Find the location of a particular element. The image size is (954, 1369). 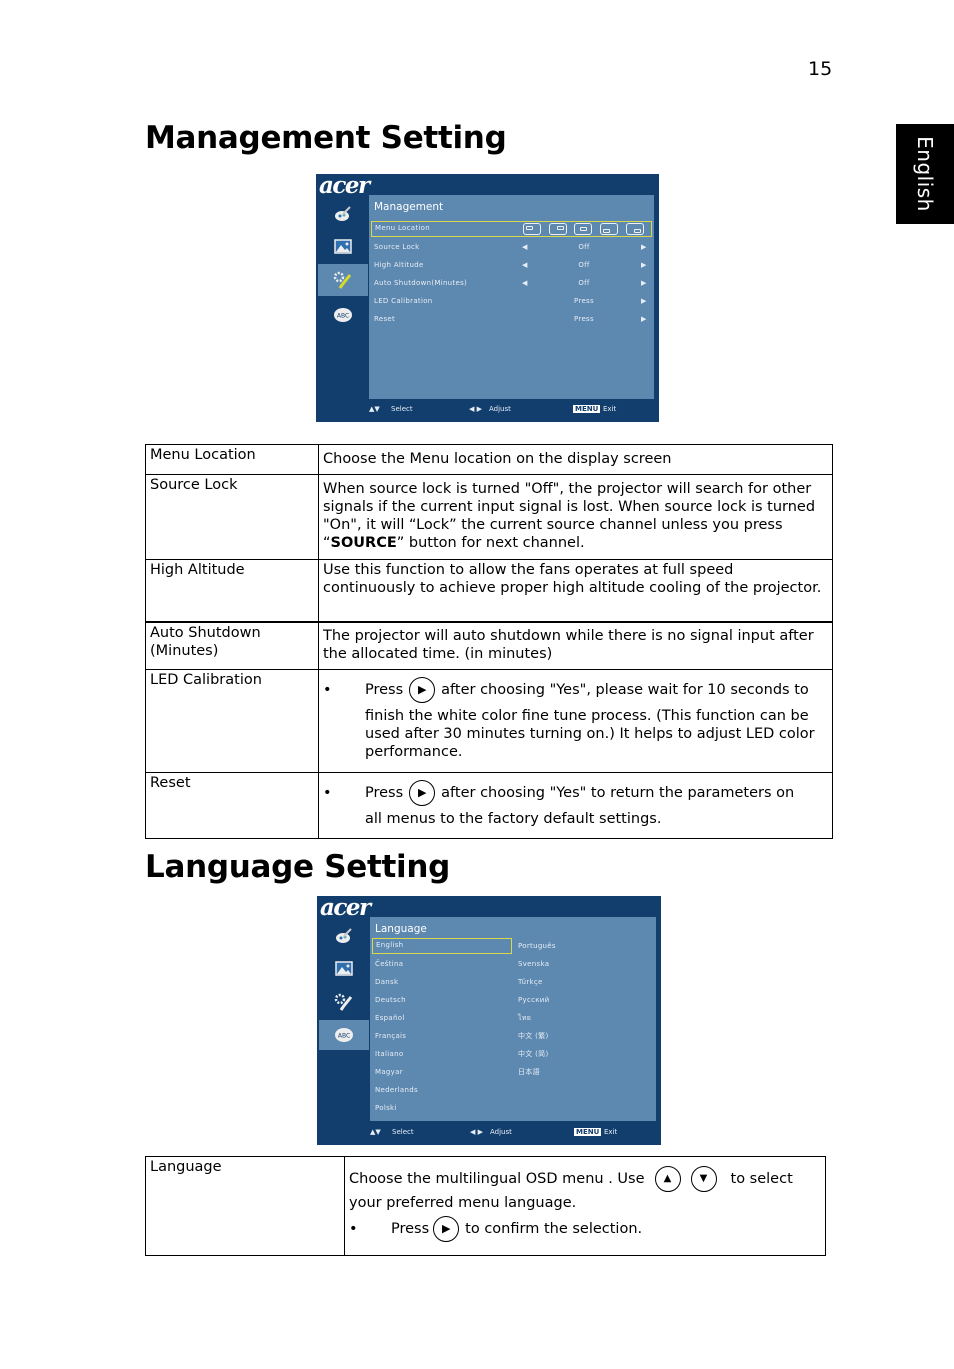

osd-row-menu-location: Menu Location is located at coordinates (511, 229).